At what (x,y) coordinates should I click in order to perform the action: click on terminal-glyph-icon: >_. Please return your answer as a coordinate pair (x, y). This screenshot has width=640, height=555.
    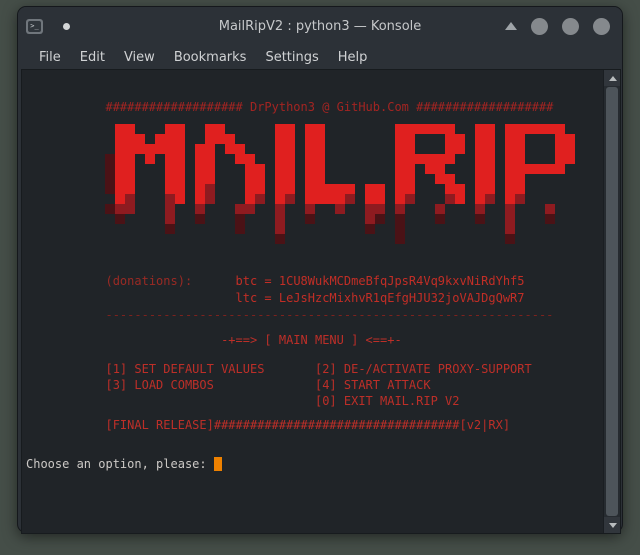
    Looking at the image, I should click on (34, 26).